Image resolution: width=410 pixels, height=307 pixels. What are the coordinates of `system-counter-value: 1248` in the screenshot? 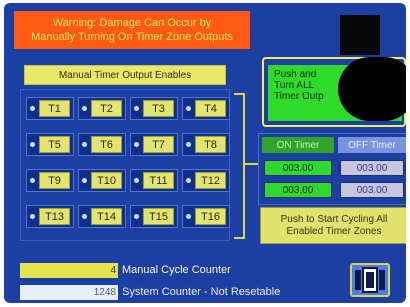 It's located at (69, 292).